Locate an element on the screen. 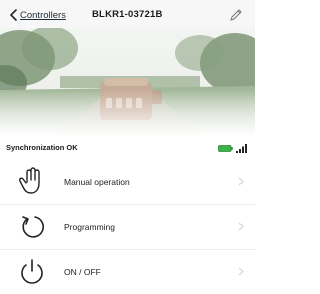  signal-icon is located at coordinates (241, 148).